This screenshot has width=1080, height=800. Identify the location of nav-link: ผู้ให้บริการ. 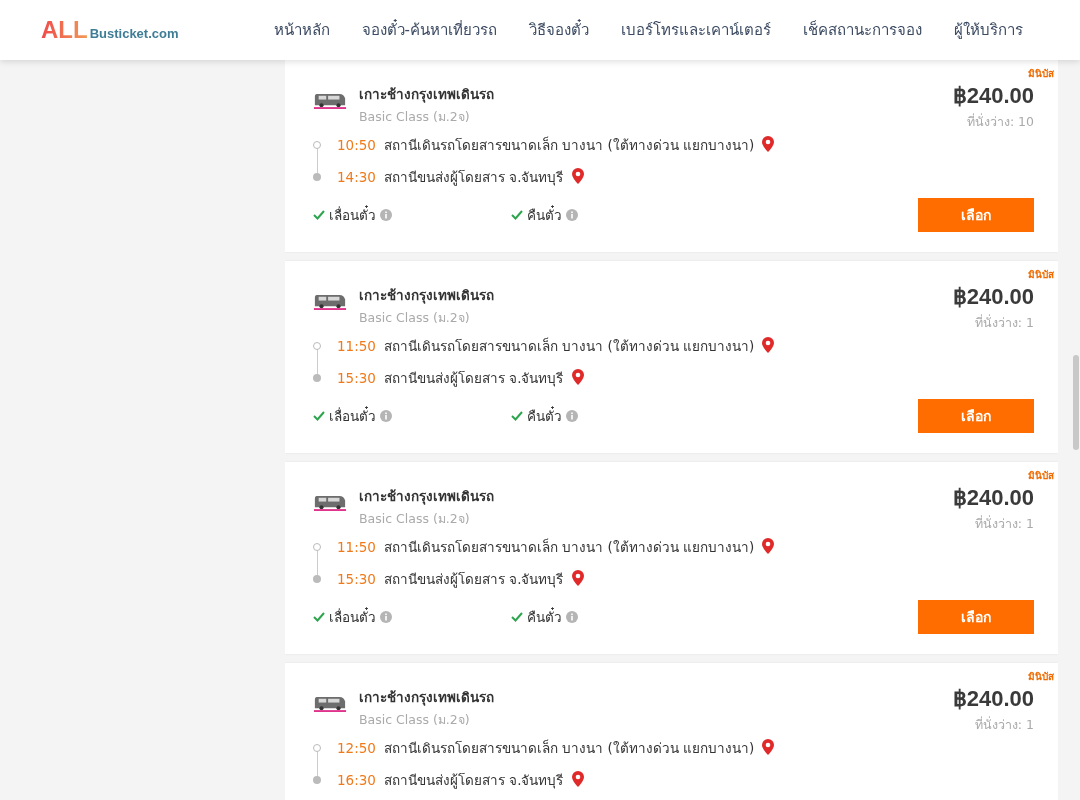
(988, 30).